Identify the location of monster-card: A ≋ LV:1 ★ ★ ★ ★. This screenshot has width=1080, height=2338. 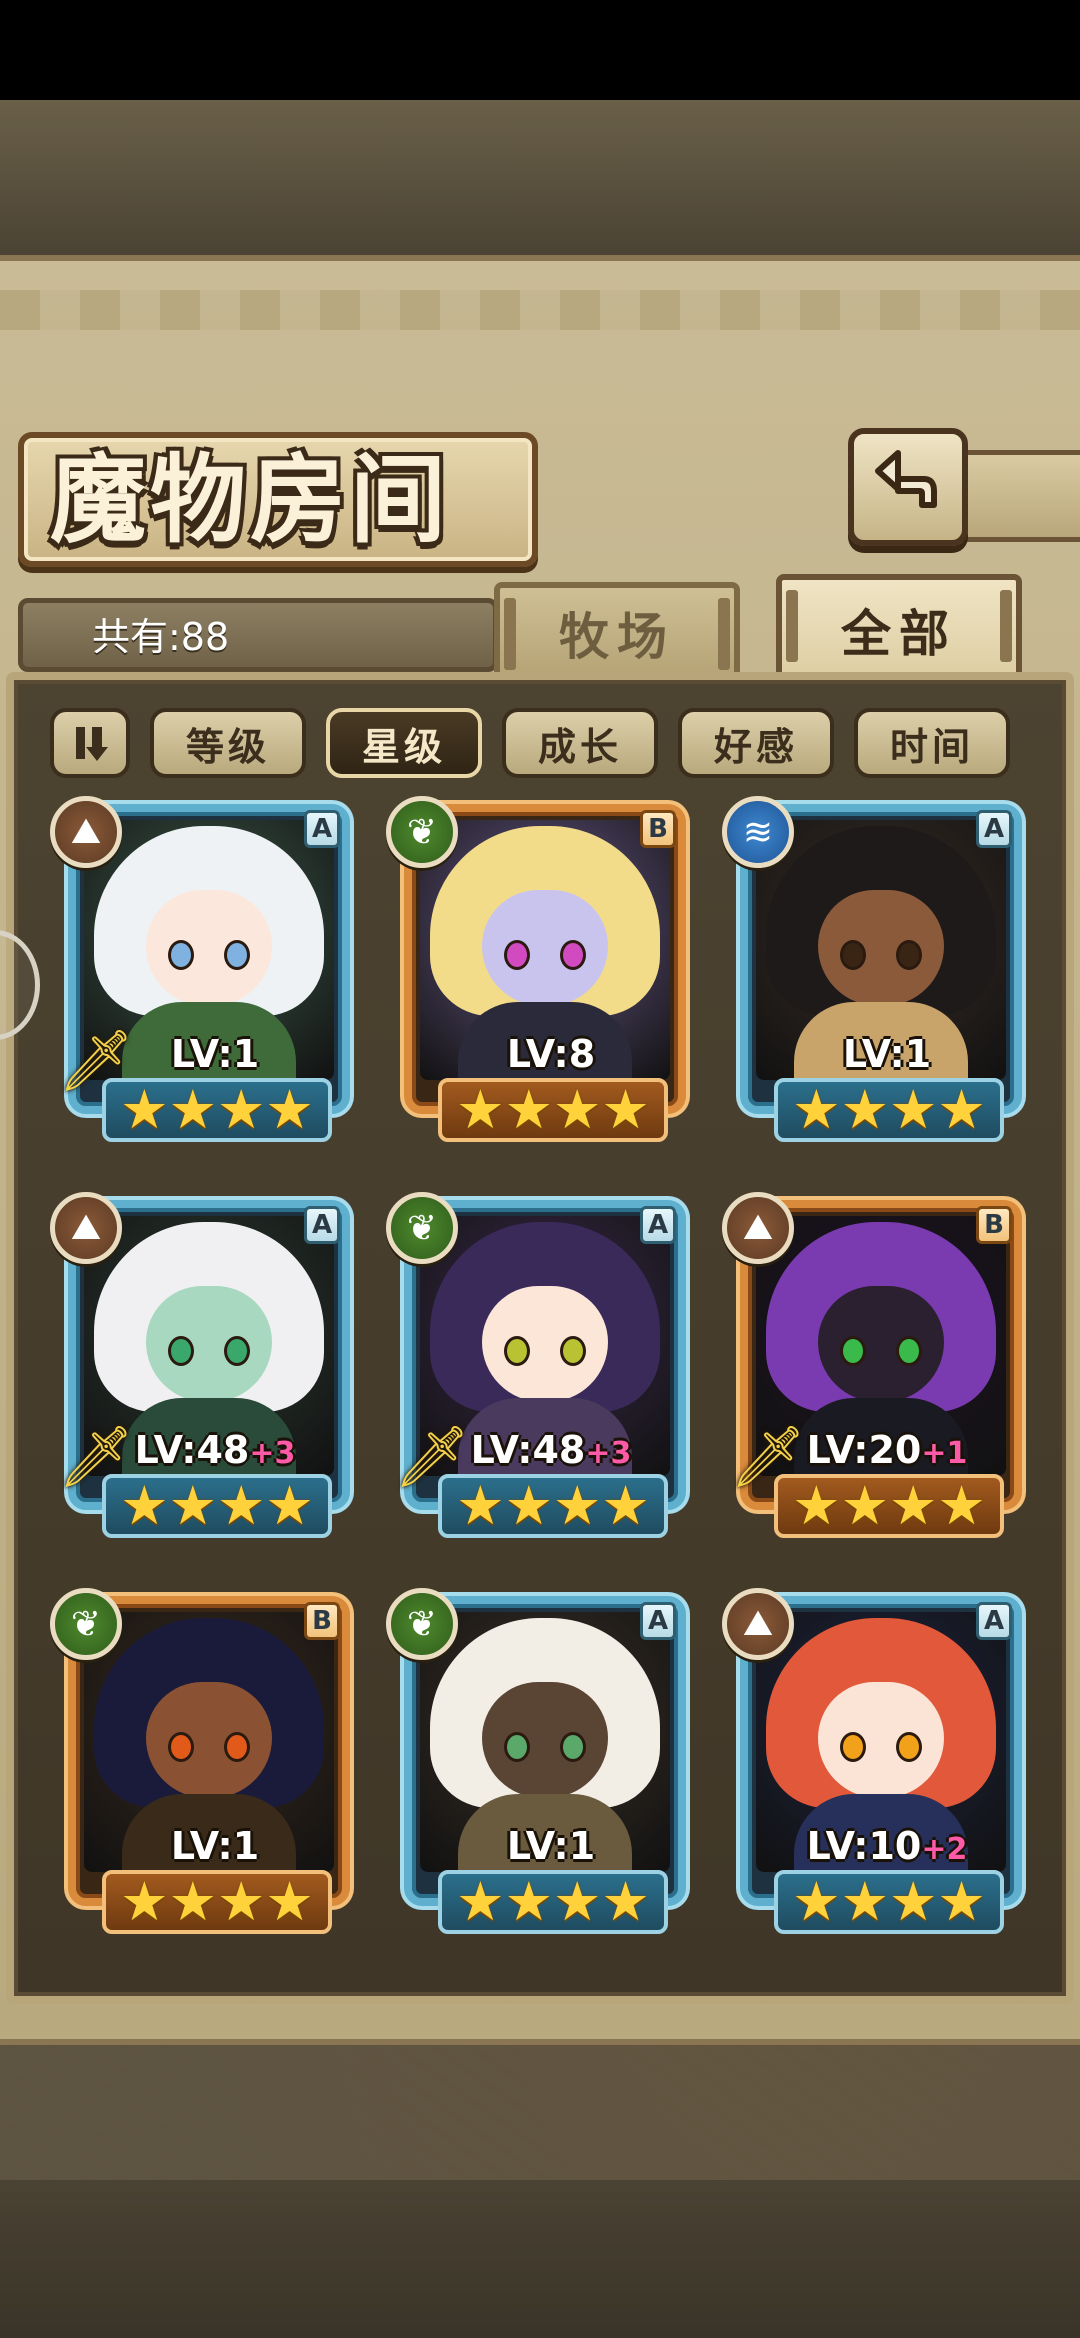
(872, 976).